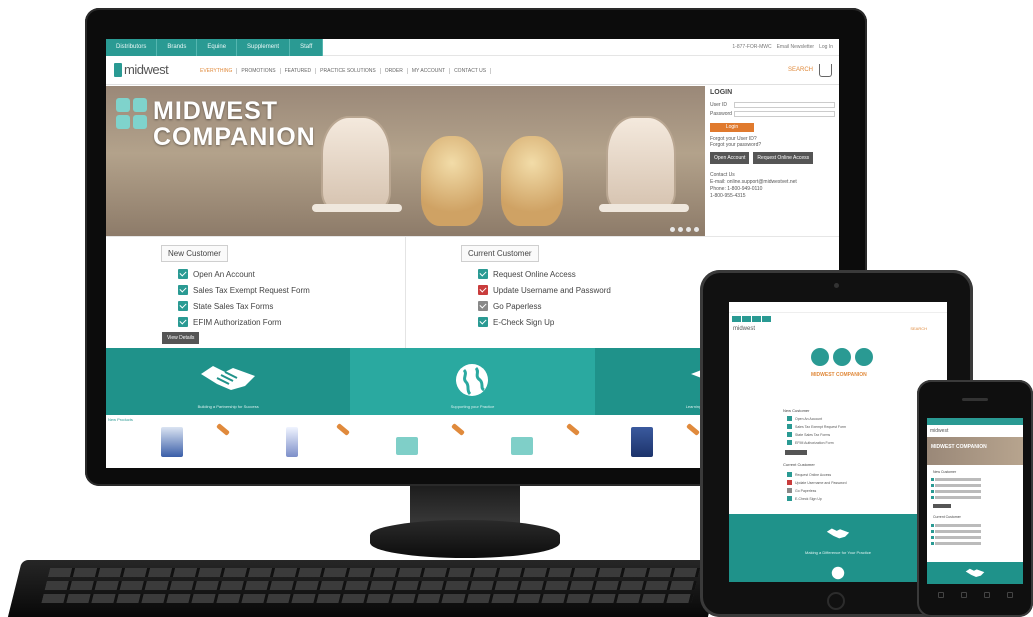  I want to click on phone-speaker, so click(975, 399).